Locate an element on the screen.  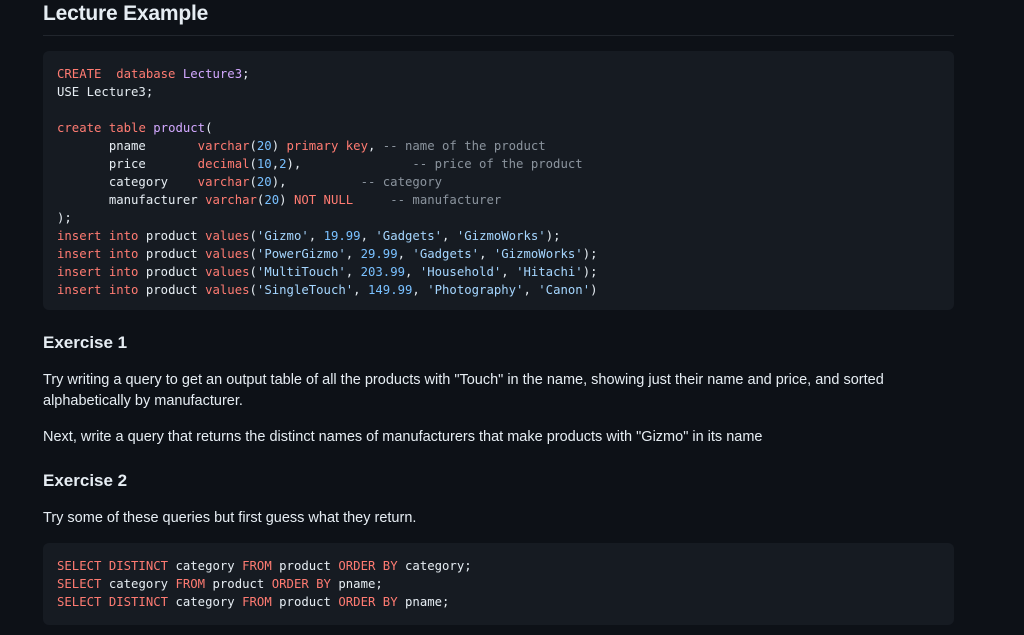
code-token: 29.99 is located at coordinates (379, 254).